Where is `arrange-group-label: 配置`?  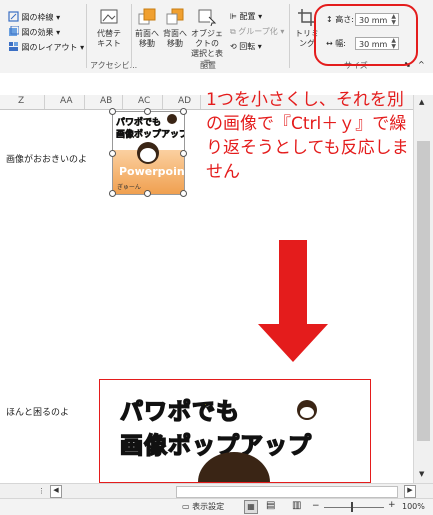
arrange-group-label: 配置 is located at coordinates (208, 65).